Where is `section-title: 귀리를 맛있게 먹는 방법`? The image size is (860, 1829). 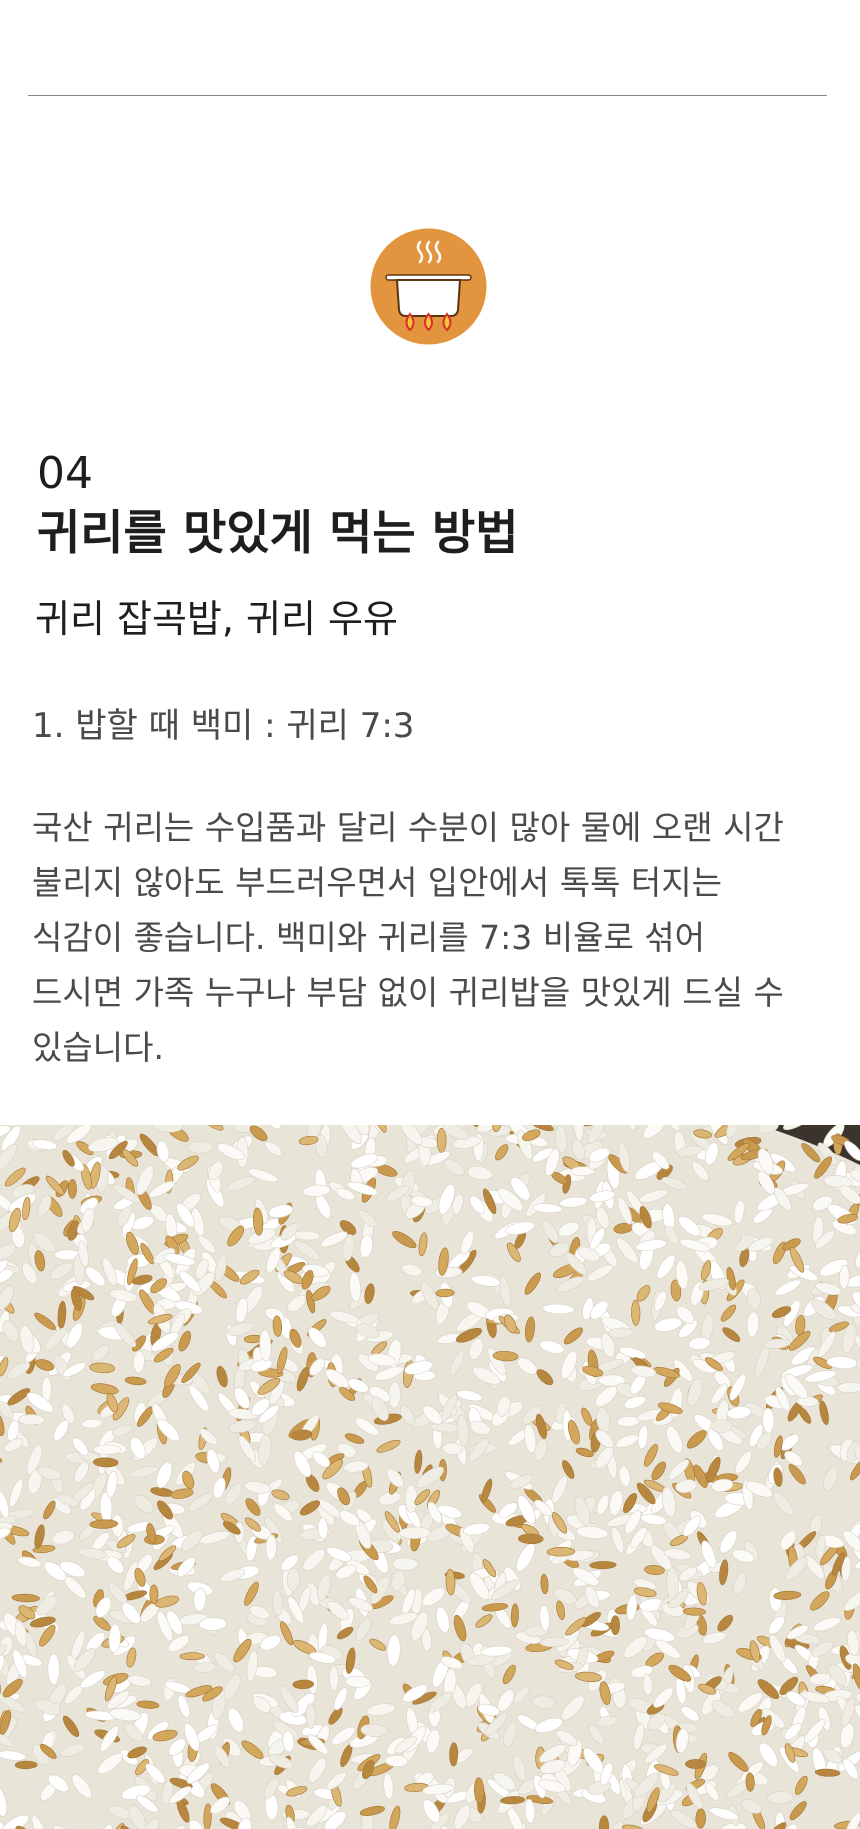 section-title: 귀리를 맛있게 먹는 방법 is located at coordinates (278, 533).